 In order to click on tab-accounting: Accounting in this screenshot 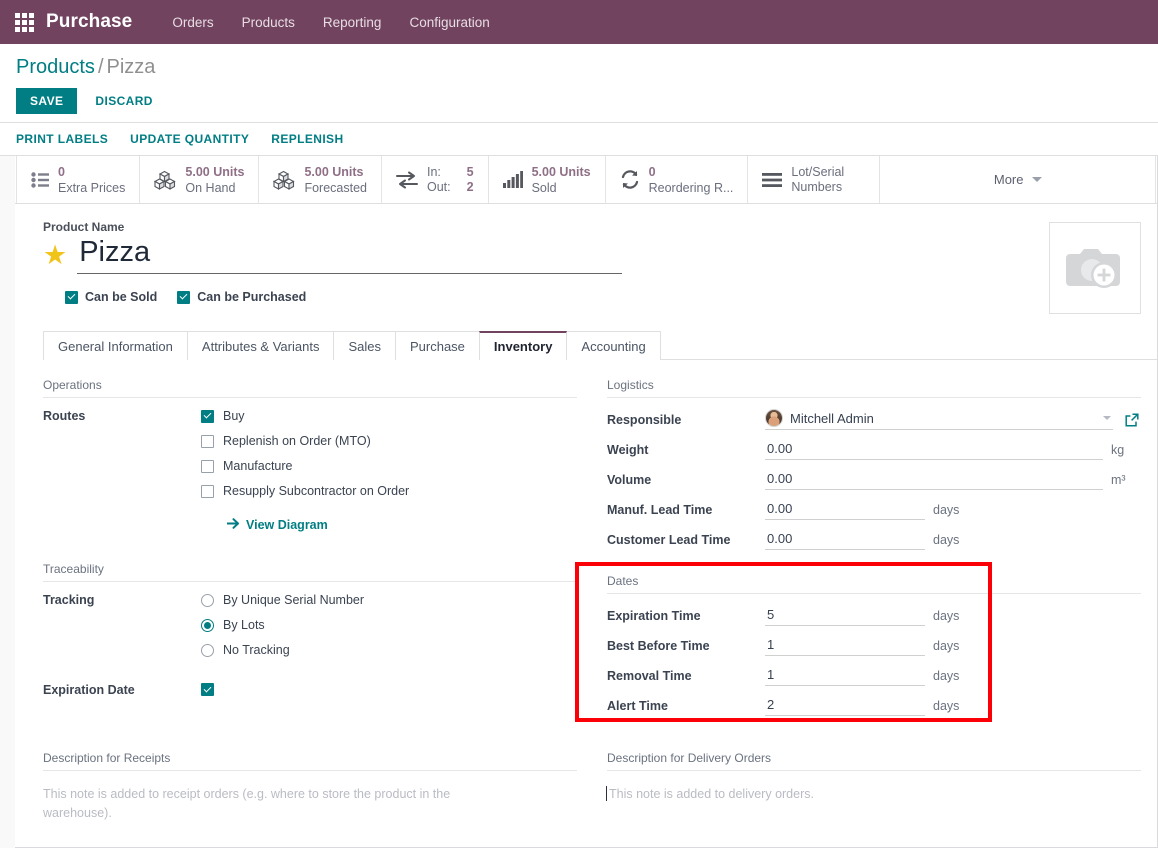, I will do `click(613, 345)`.